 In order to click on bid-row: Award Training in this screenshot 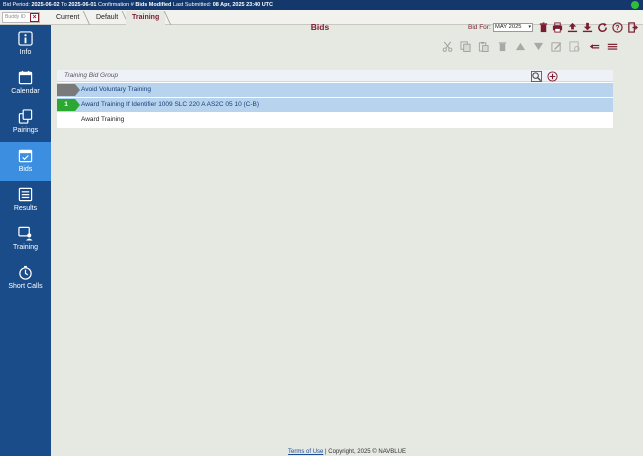, I will do `click(335, 120)`.